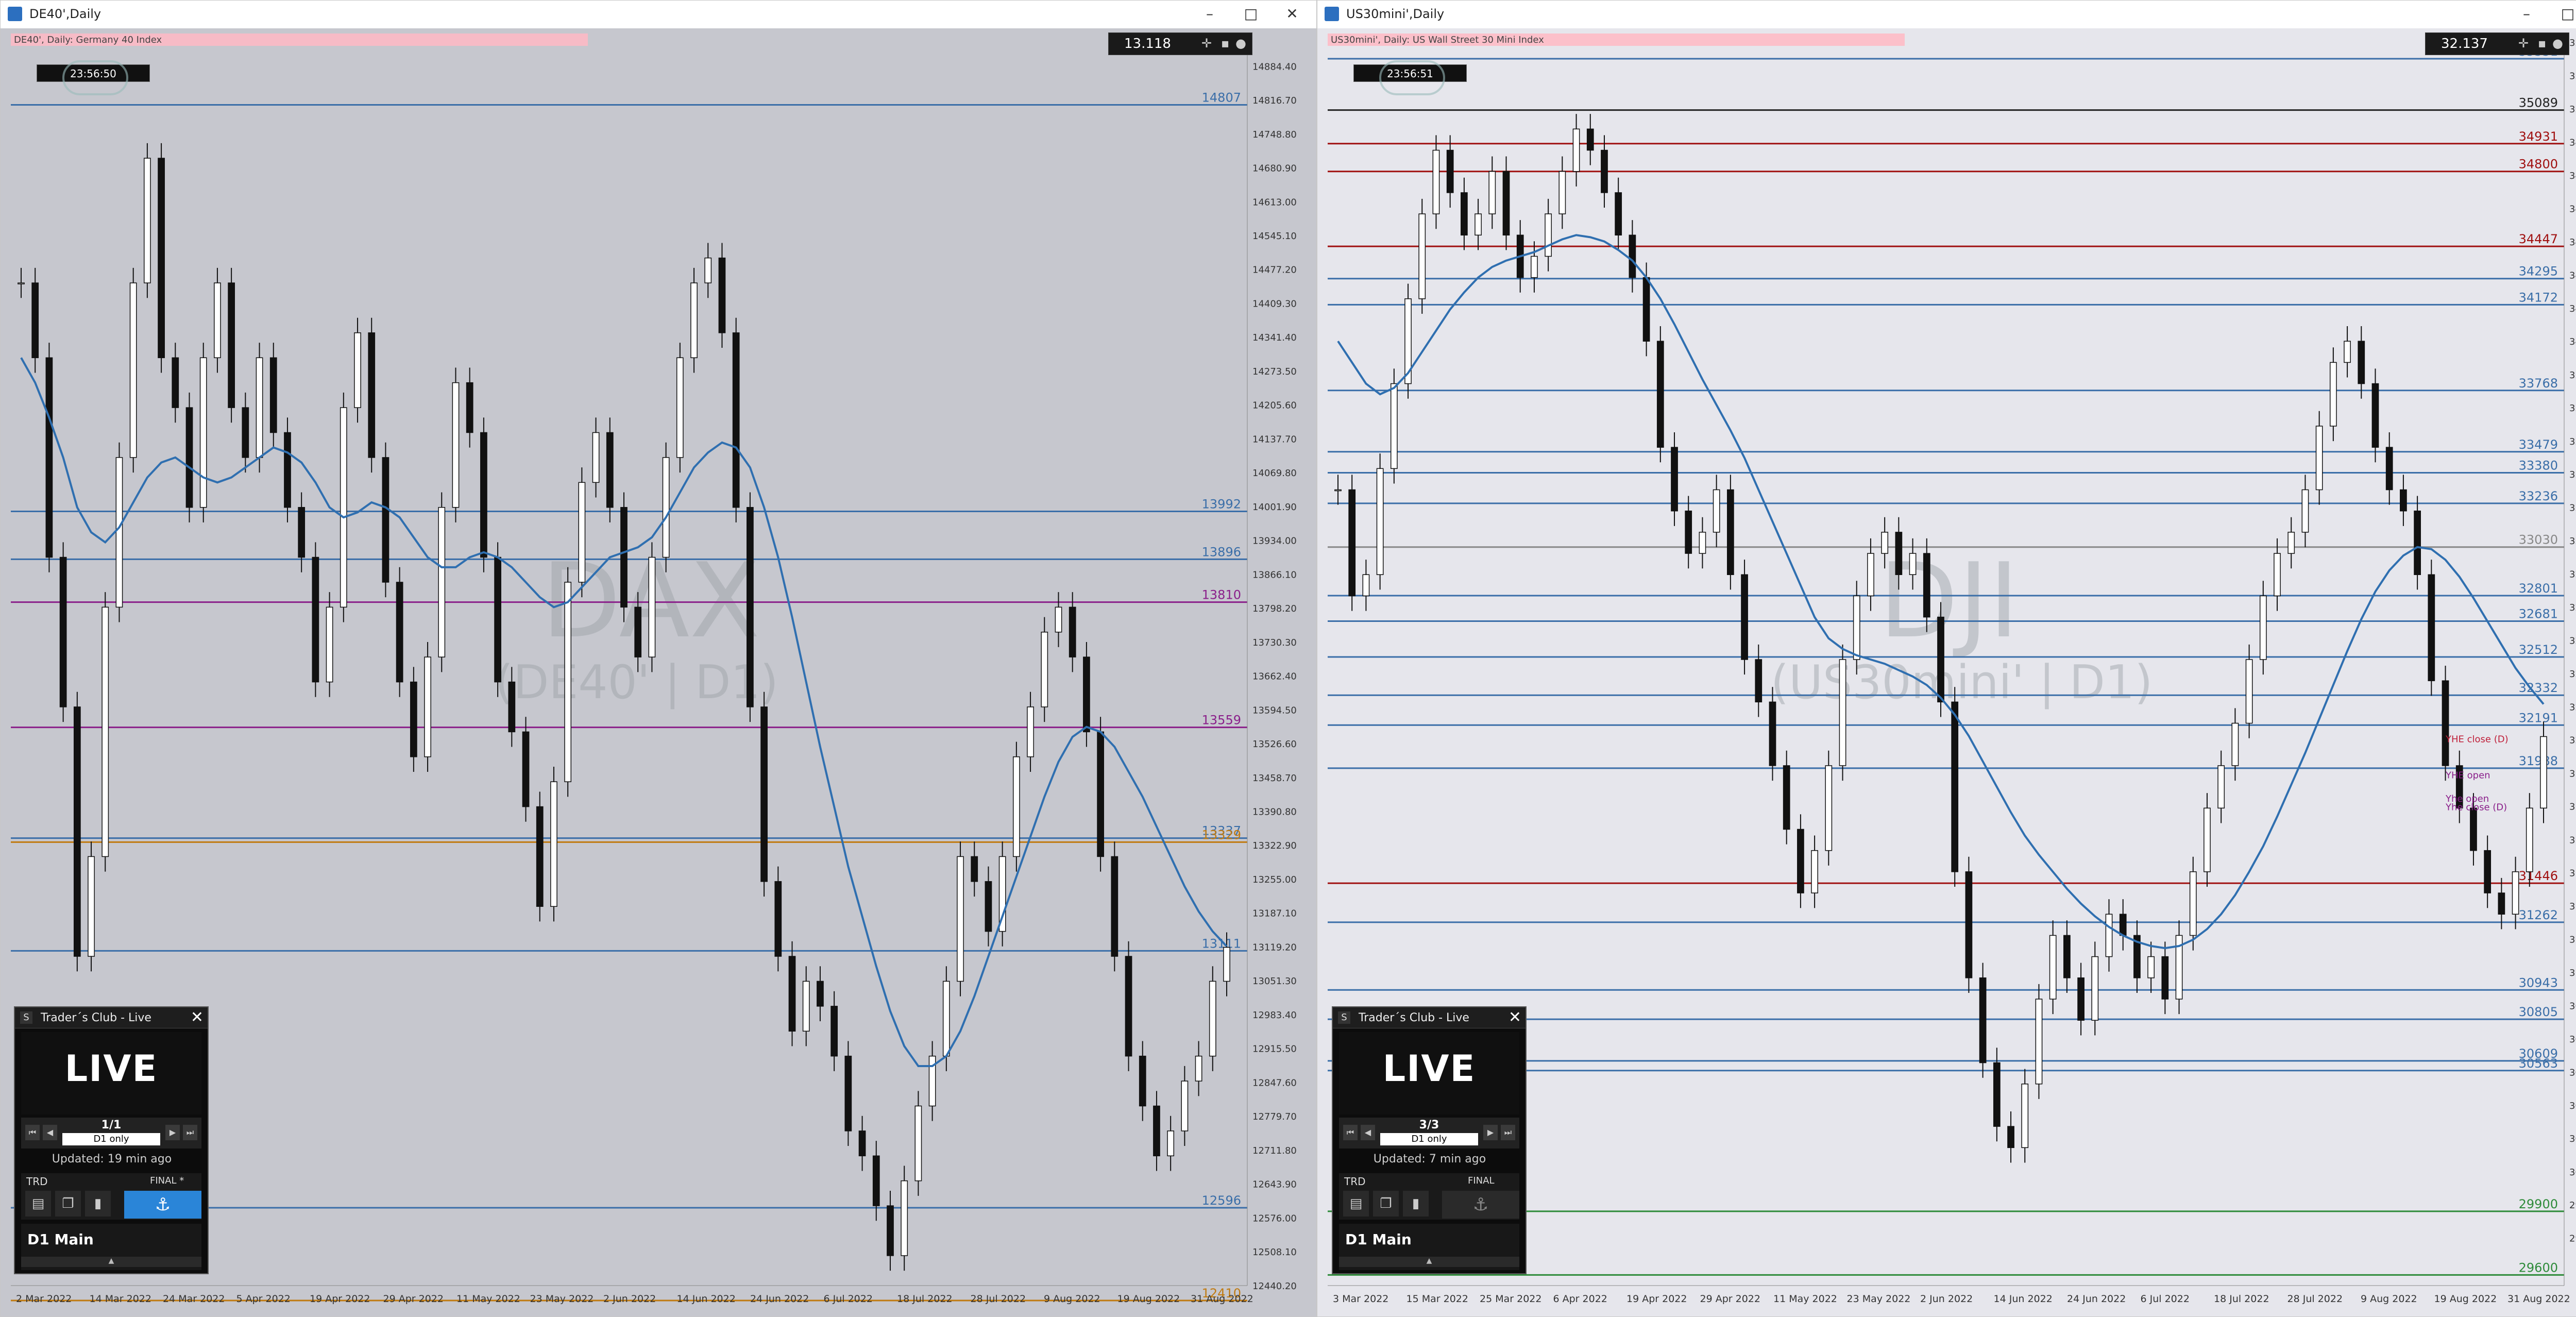  What do you see at coordinates (1274, 271) in the screenshot?
I see `y-tick-label: 14477.20` at bounding box center [1274, 271].